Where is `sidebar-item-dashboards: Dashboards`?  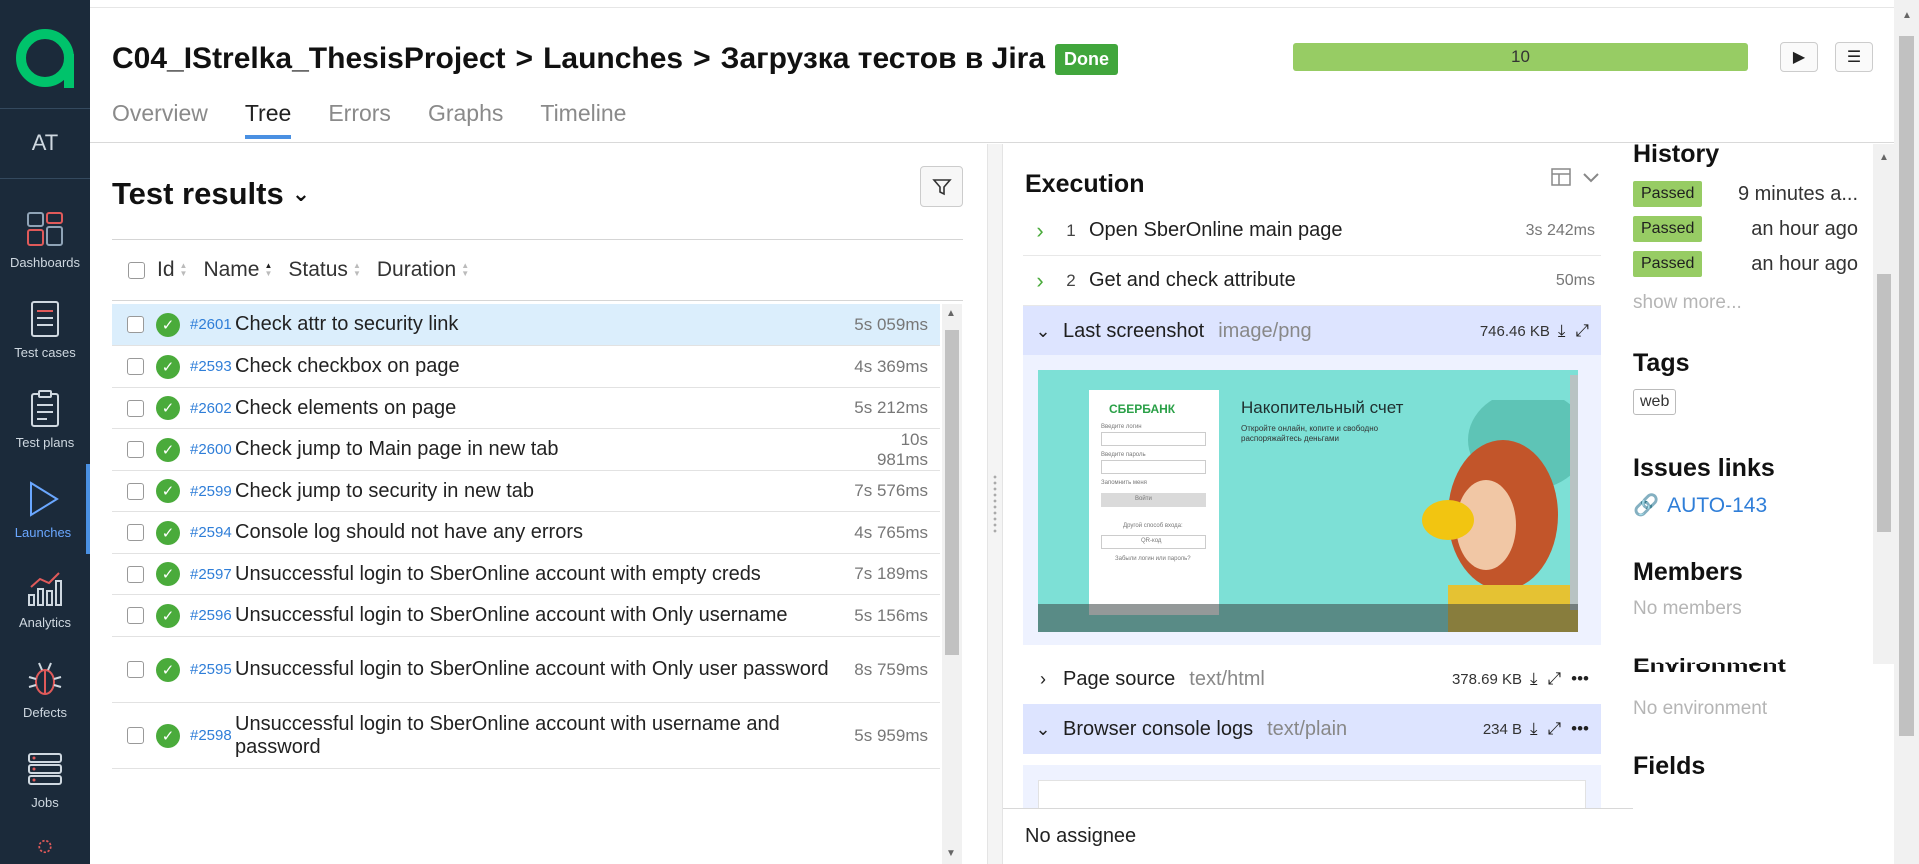 sidebar-item-dashboards: Dashboards is located at coordinates (45, 239).